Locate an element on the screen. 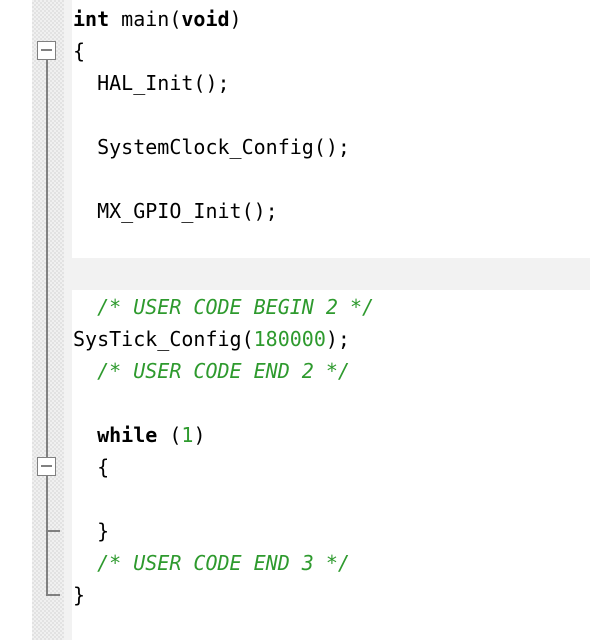  code-token: HAL_Init(); is located at coordinates (151, 83).